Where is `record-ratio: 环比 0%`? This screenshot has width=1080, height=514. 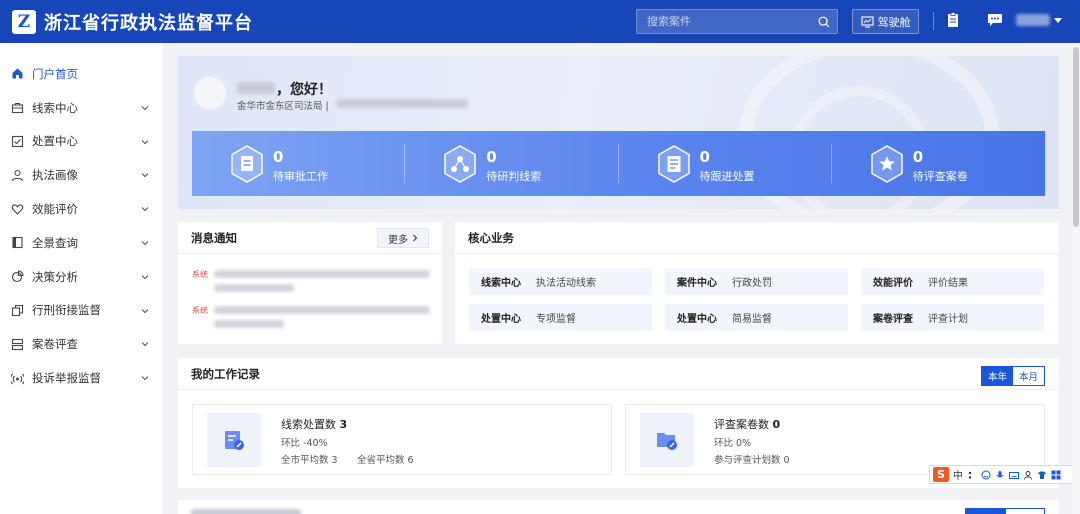
record-ratio: 环比 0% is located at coordinates (733, 443).